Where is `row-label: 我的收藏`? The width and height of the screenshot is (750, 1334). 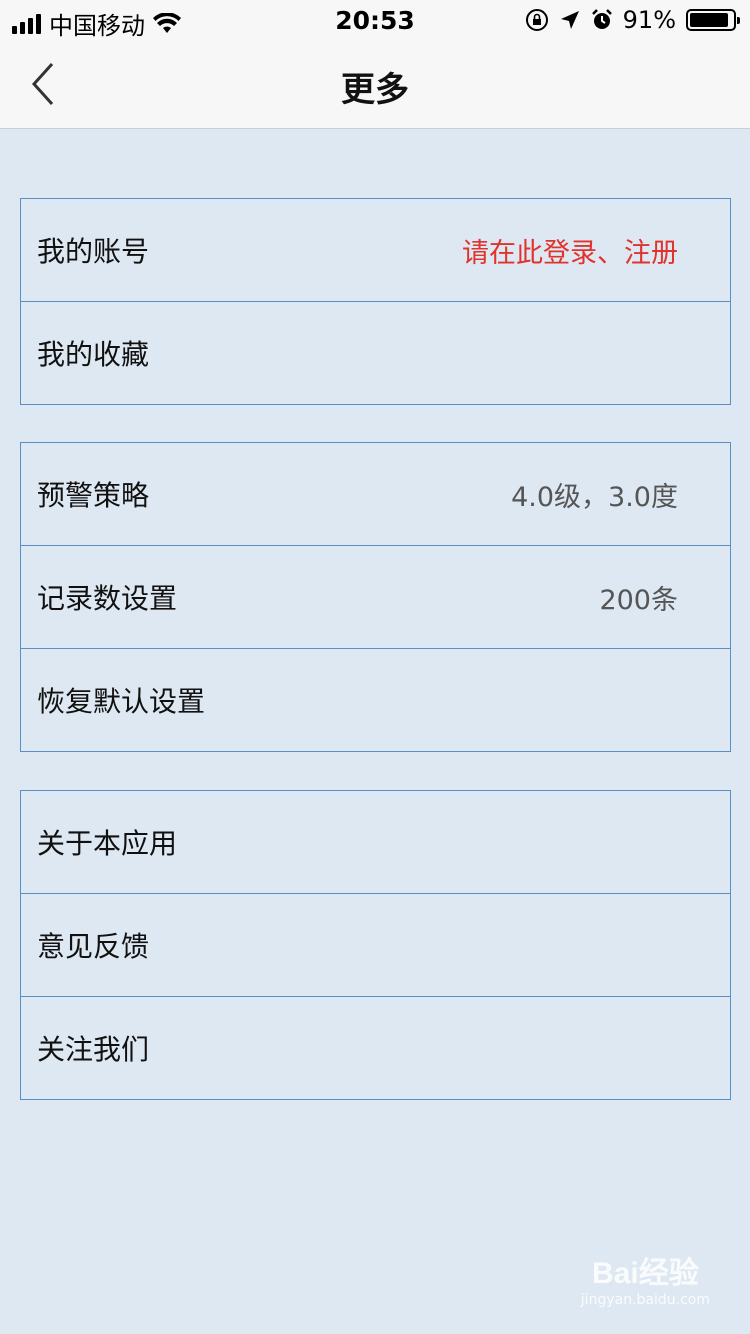
row-label: 我的收藏 is located at coordinates (93, 354).